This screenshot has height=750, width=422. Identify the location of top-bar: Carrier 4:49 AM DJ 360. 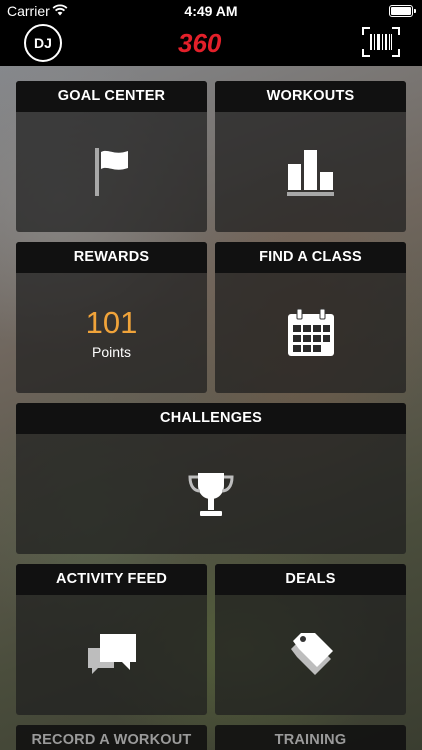
(211, 33).